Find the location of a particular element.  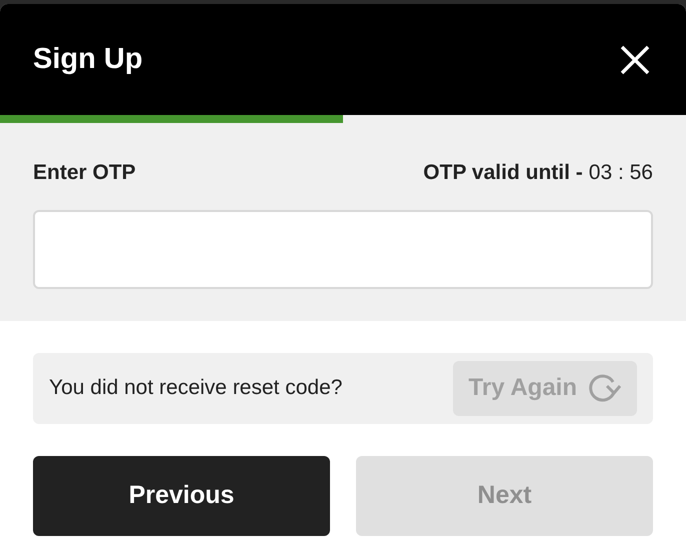

otp-label: Enter OTP is located at coordinates (84, 173).